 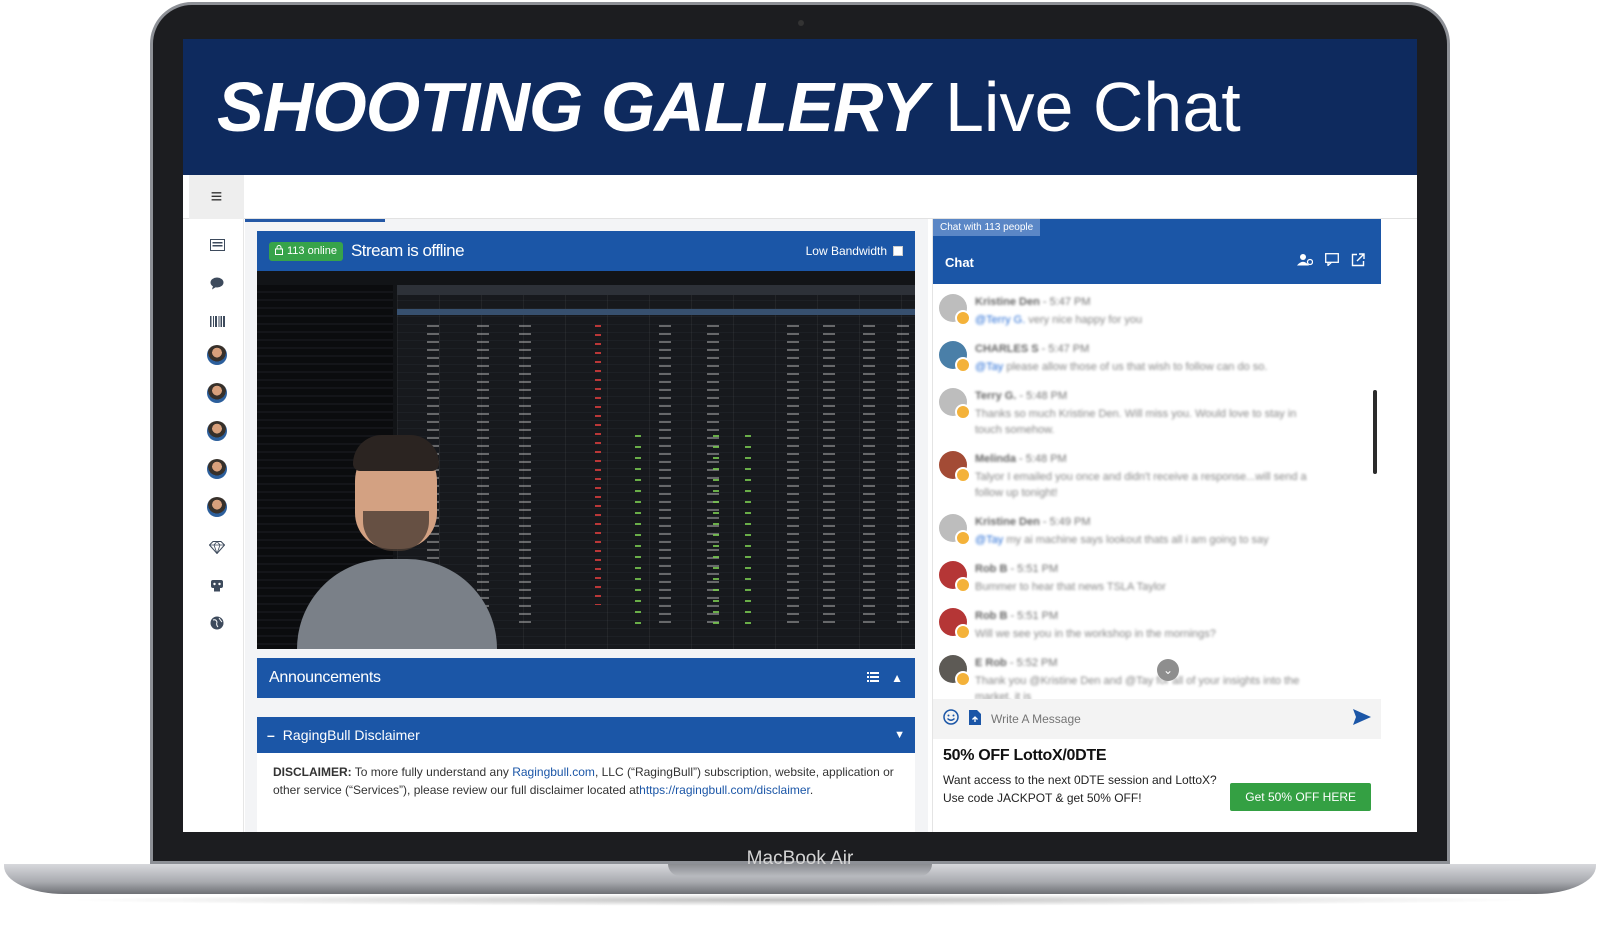 What do you see at coordinates (586, 678) in the screenshot?
I see `announcements-header: Announcements ▲` at bounding box center [586, 678].